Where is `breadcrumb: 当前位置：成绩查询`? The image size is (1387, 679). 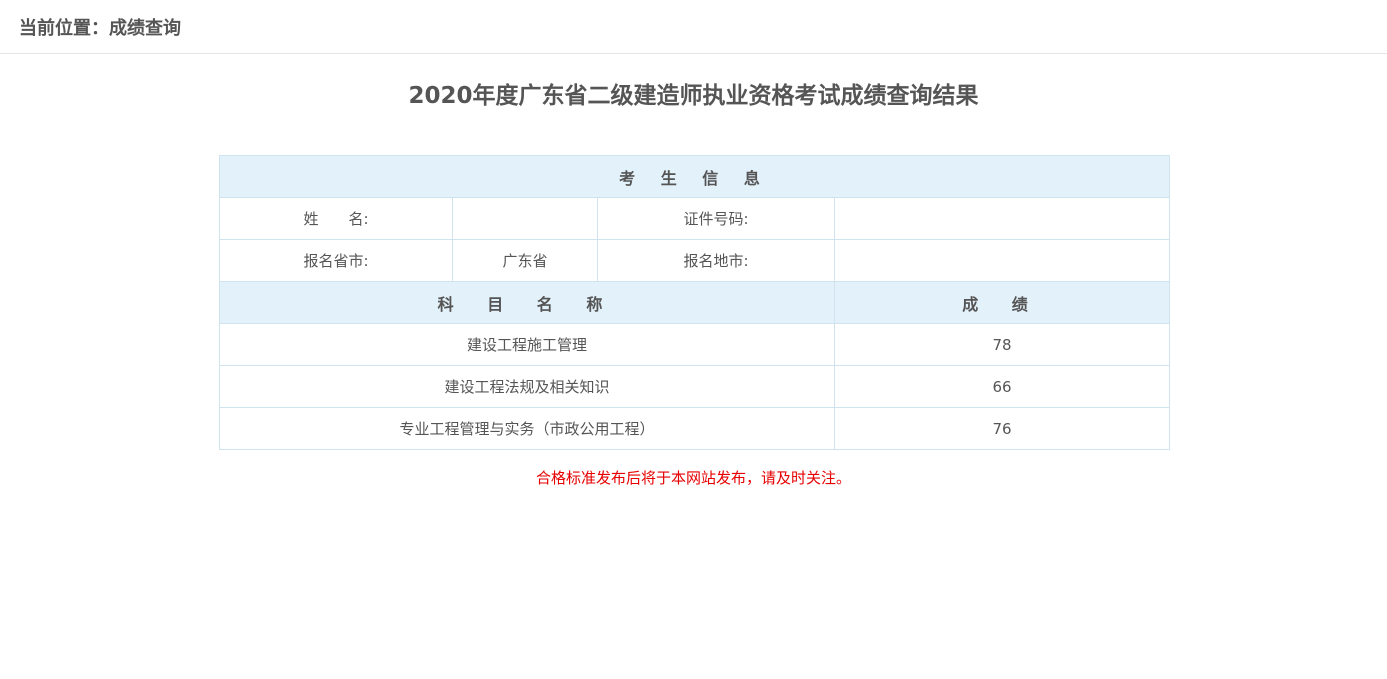 breadcrumb: 当前位置：成绩查询 is located at coordinates (100, 28).